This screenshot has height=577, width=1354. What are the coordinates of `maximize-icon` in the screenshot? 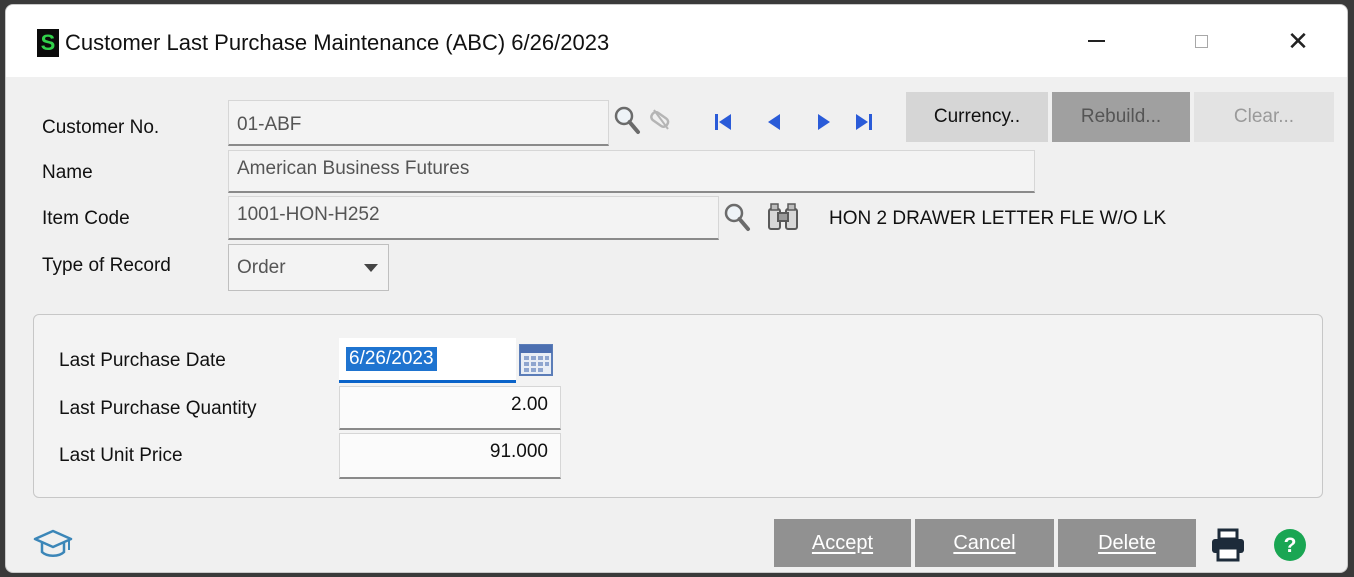 It's located at (1201, 41).